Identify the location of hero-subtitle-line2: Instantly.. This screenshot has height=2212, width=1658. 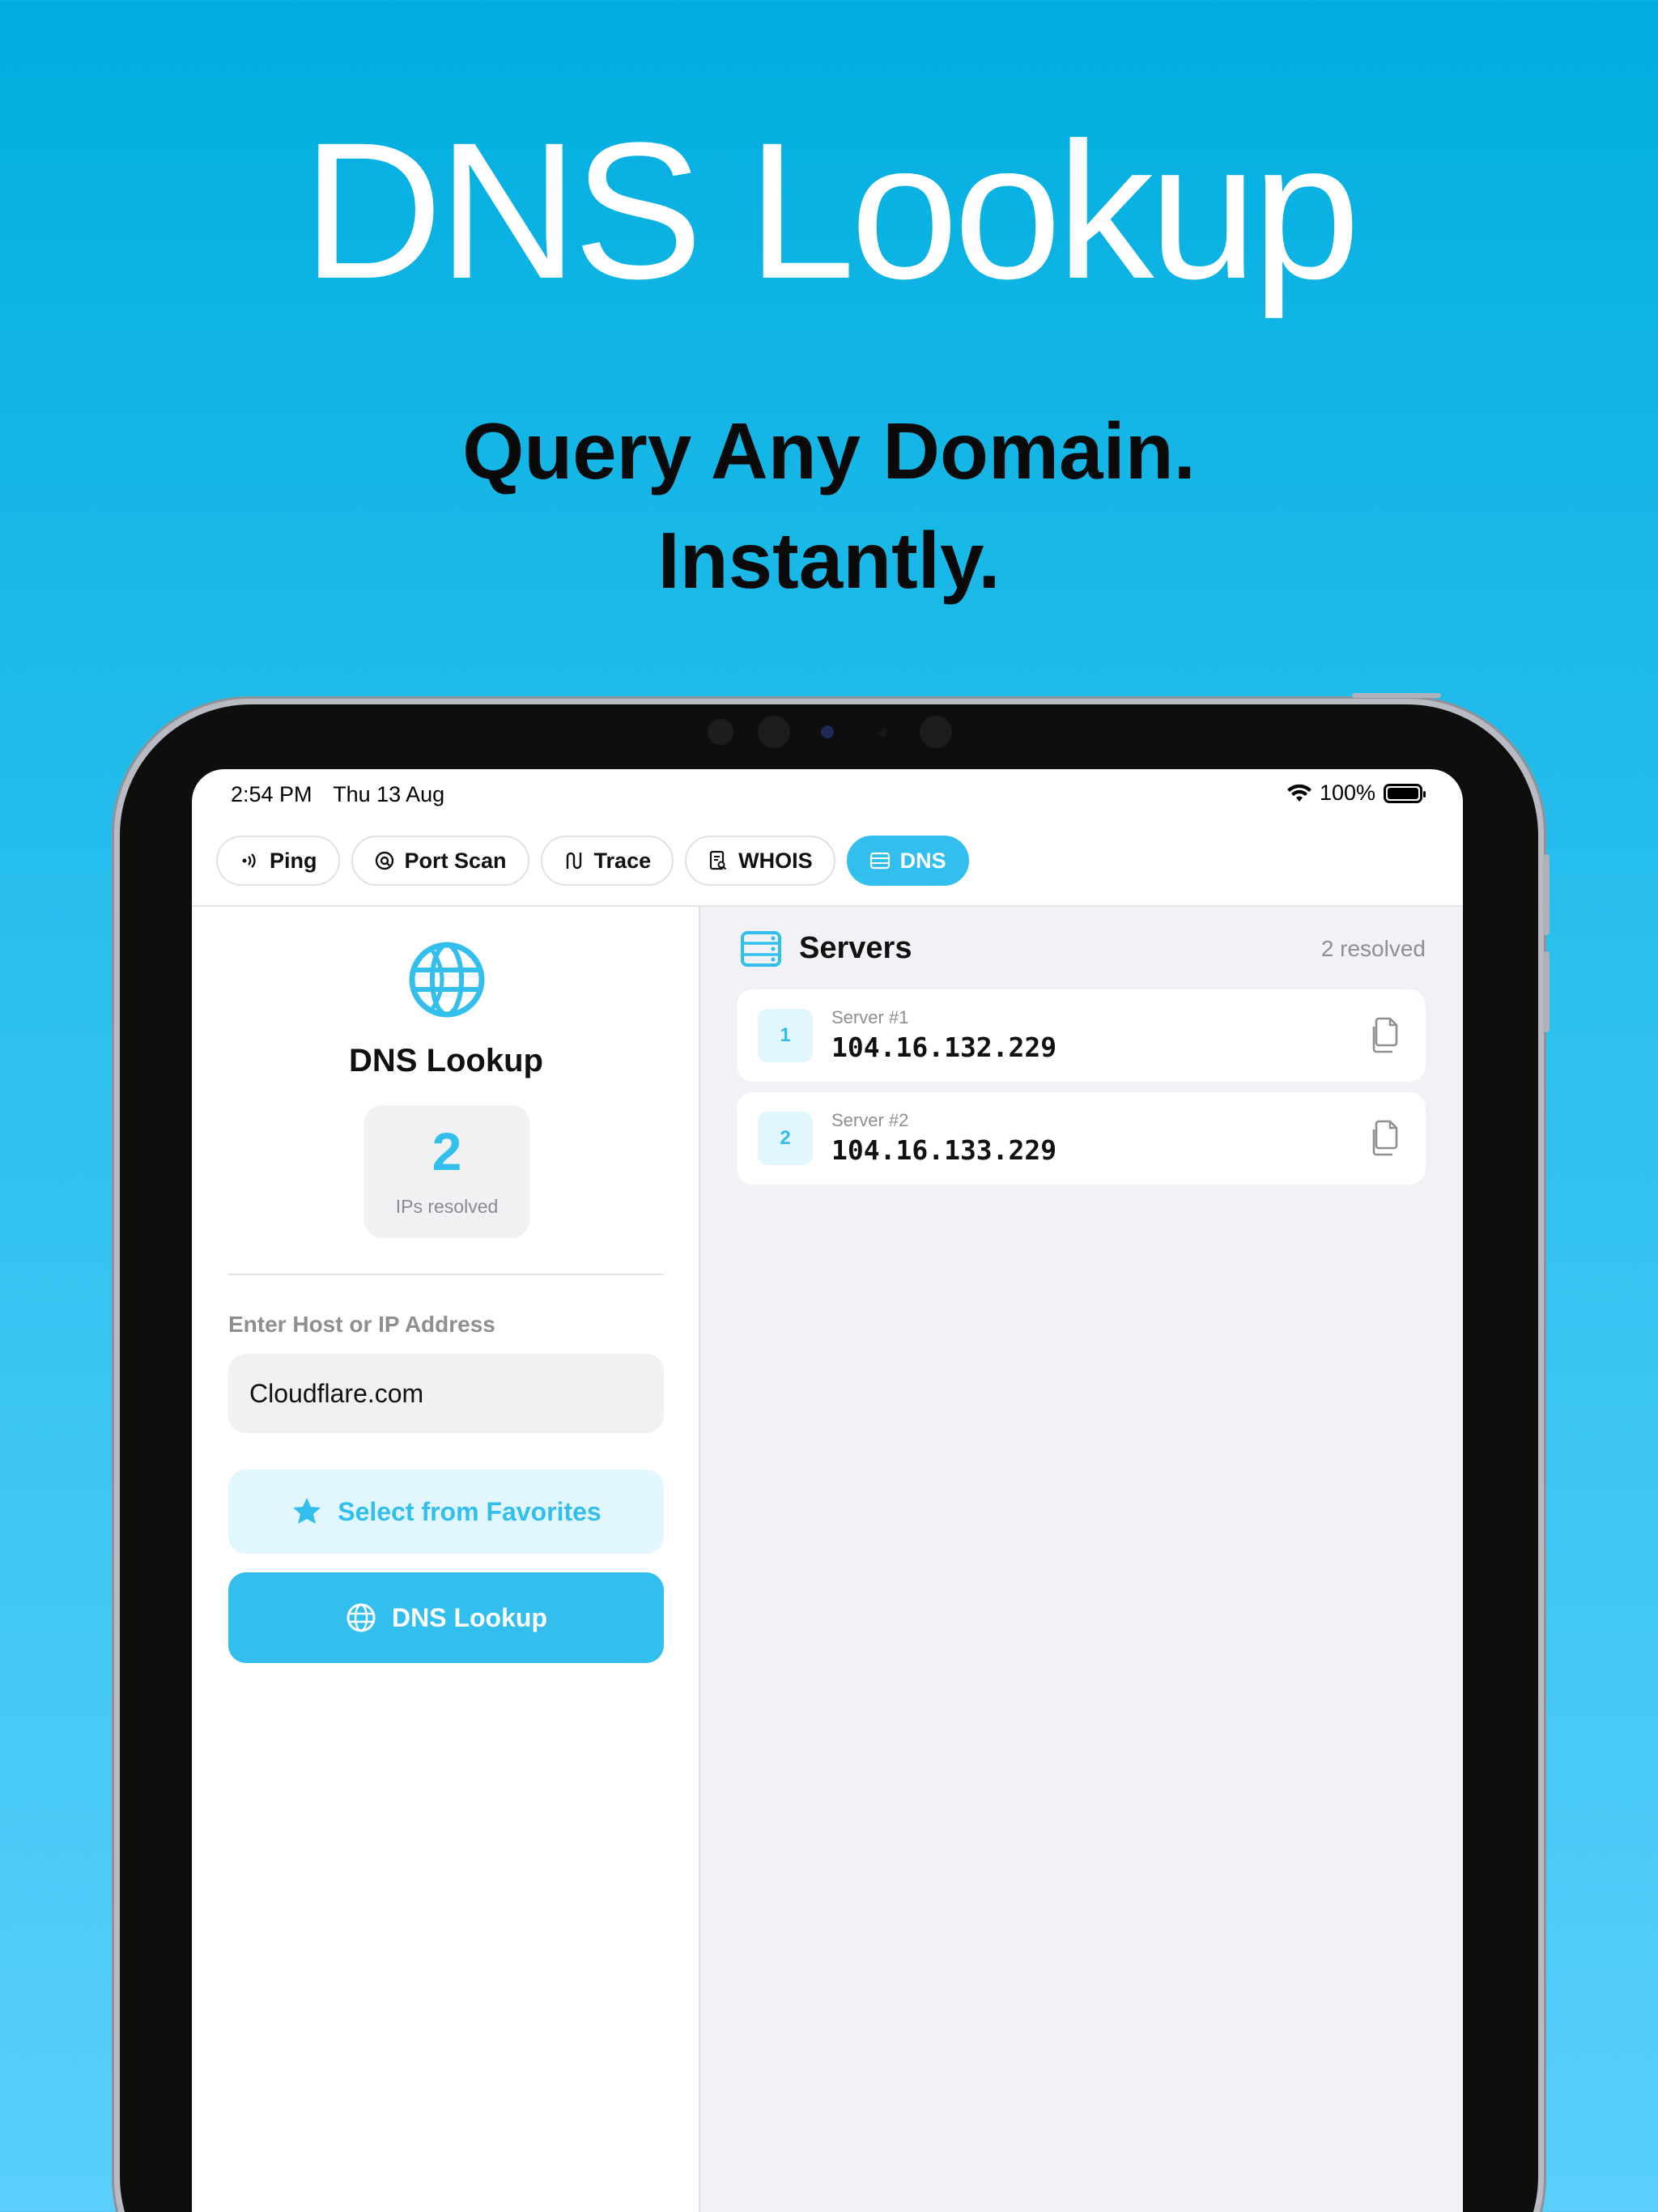
(829, 560).